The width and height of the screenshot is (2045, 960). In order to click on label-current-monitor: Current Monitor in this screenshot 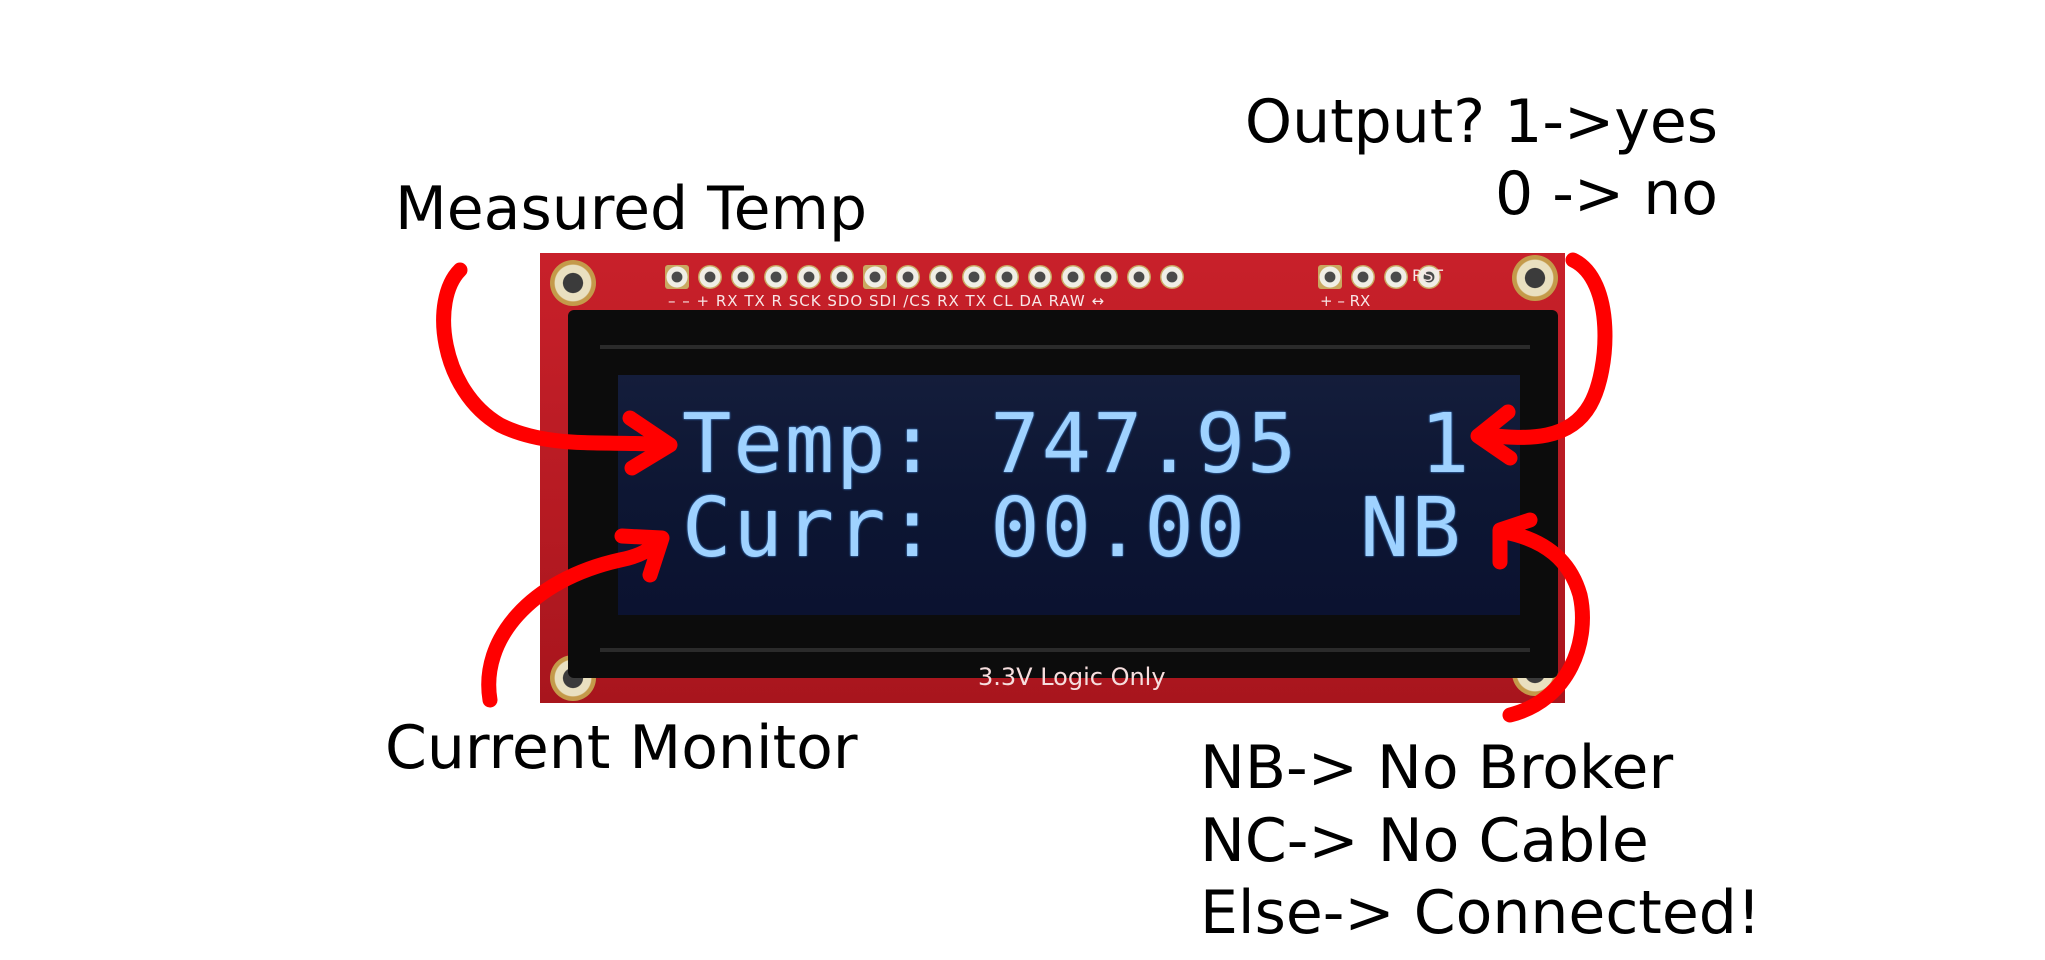, I will do `click(621, 748)`.